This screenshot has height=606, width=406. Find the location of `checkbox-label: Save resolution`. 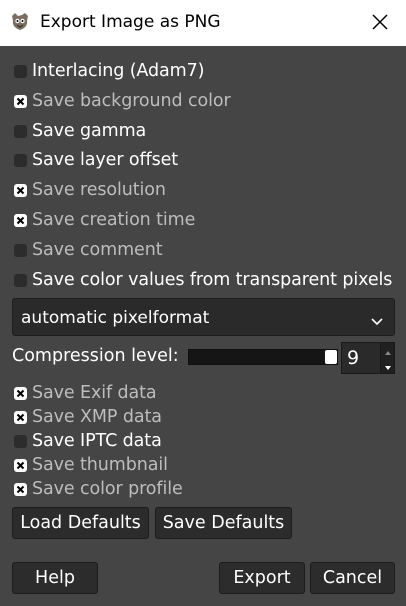

checkbox-label: Save resolution is located at coordinates (99, 190).